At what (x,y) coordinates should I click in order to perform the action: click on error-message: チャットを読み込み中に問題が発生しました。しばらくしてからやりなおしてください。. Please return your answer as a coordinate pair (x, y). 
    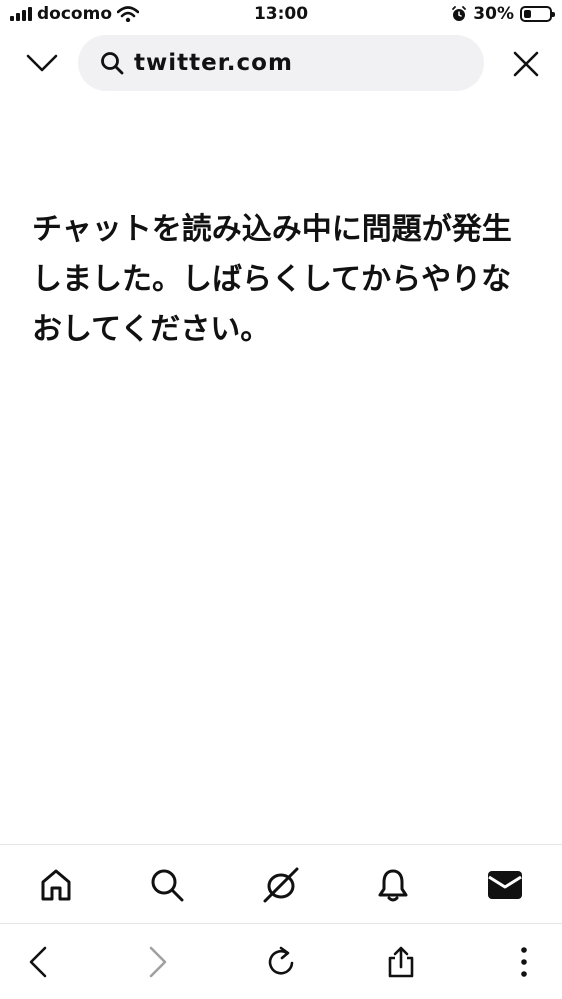
    Looking at the image, I should click on (272, 279).